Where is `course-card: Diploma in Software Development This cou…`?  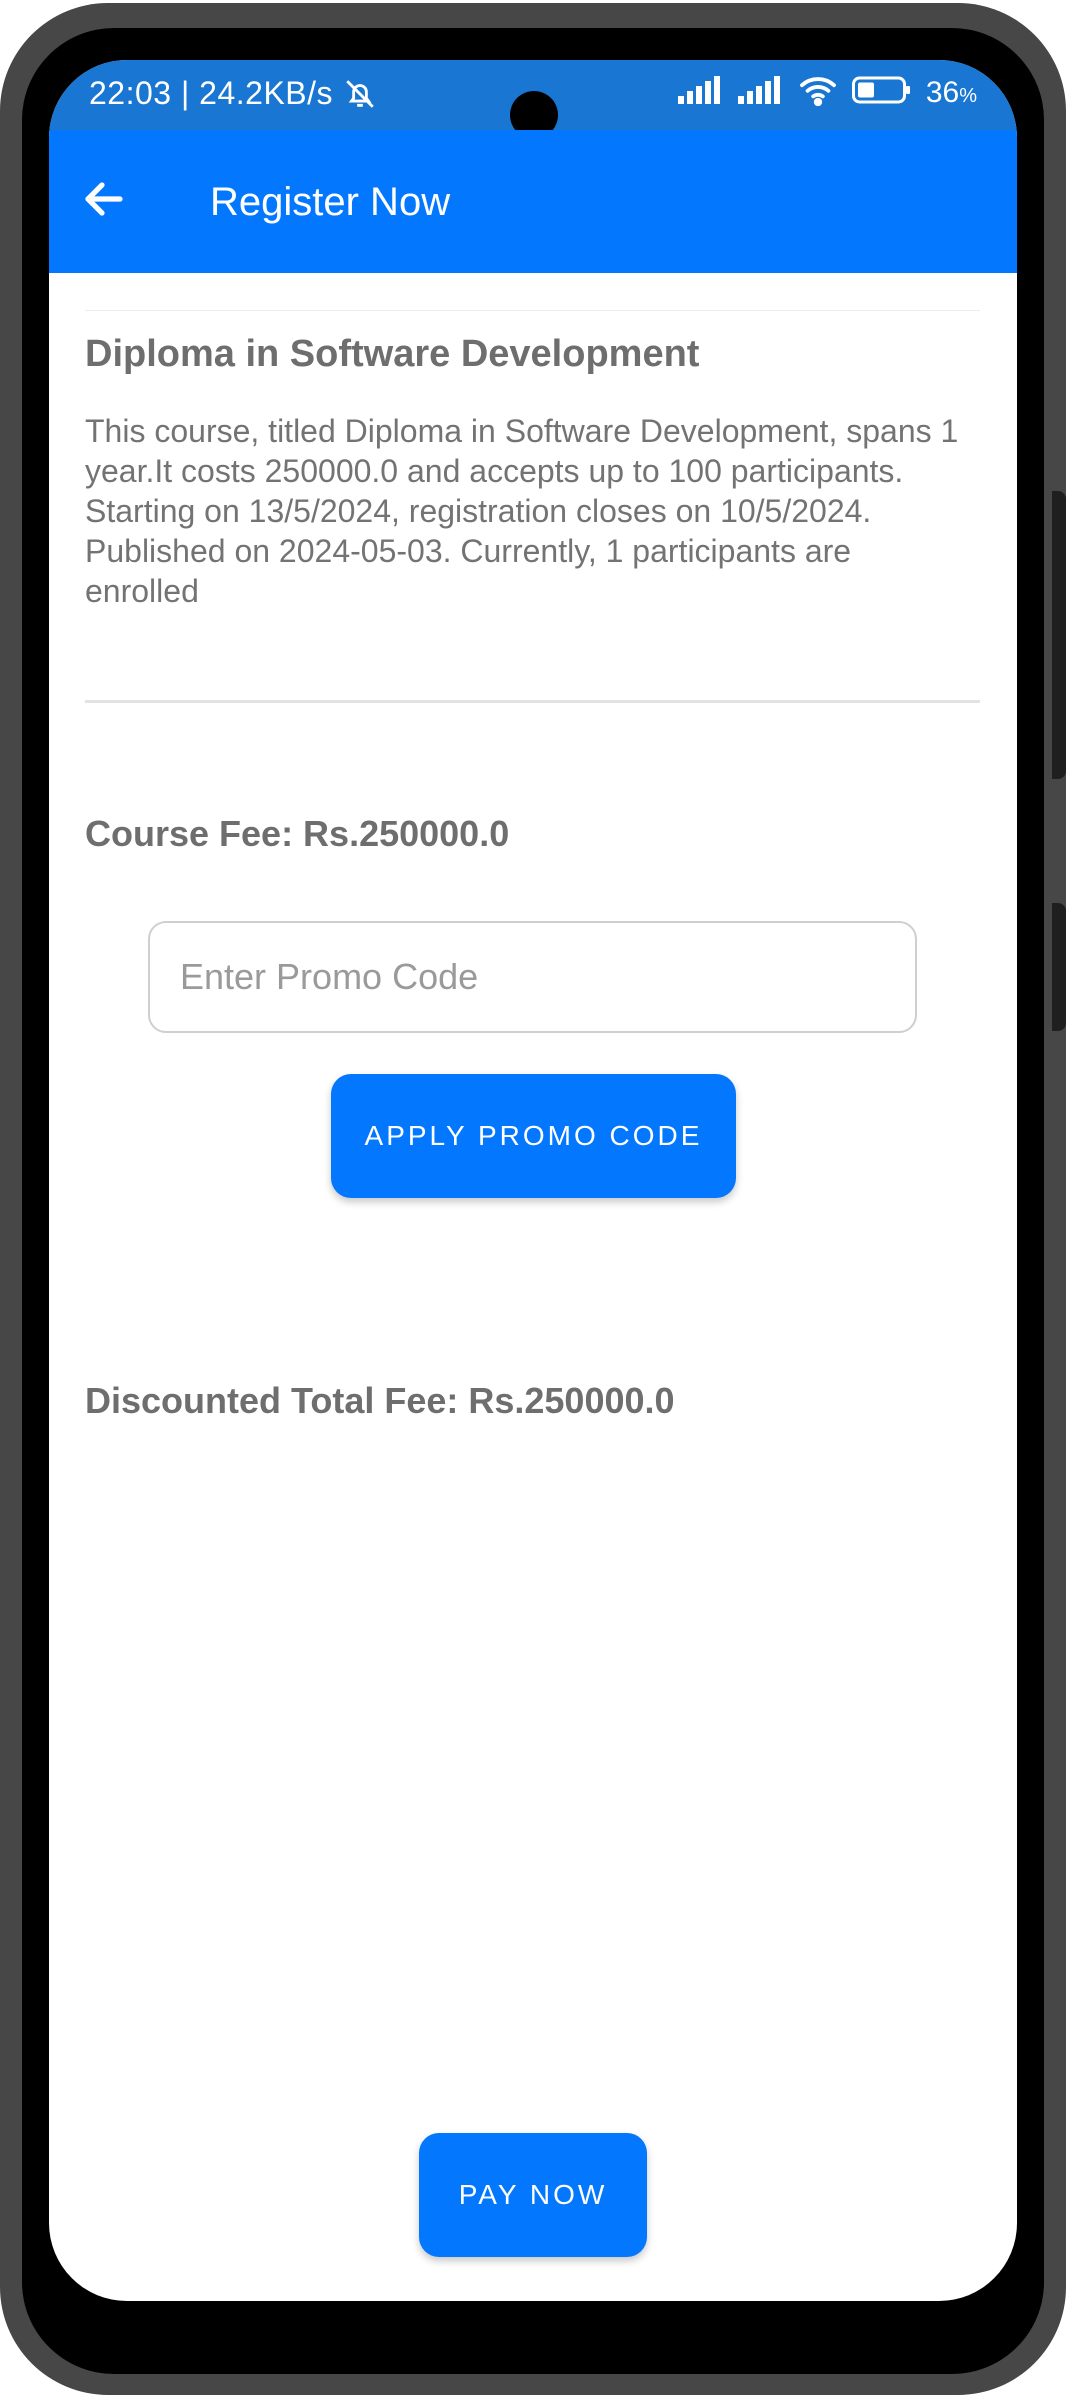
course-card: Diploma in Software Development This cou… is located at coordinates (532, 506).